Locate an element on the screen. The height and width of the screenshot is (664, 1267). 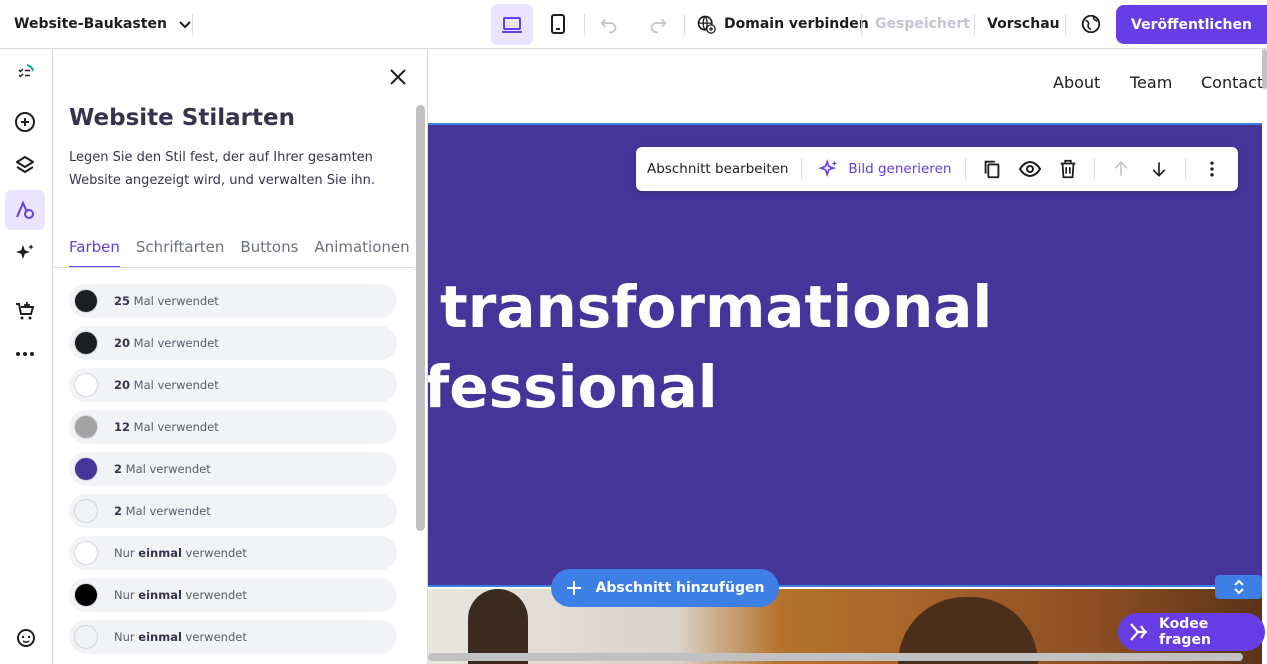
close-panel-button is located at coordinates (398, 77).